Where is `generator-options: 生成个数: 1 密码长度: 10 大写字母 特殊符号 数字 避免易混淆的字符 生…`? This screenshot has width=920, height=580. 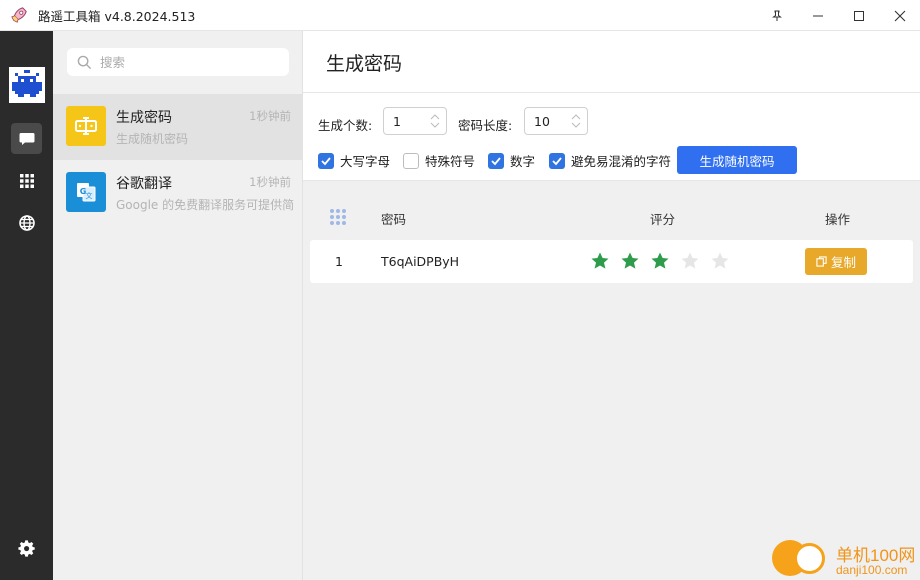 generator-options: 生成个数: 1 密码长度: 10 大写字母 特殊符号 数字 避免易混淆的字符 生… is located at coordinates (611, 137).